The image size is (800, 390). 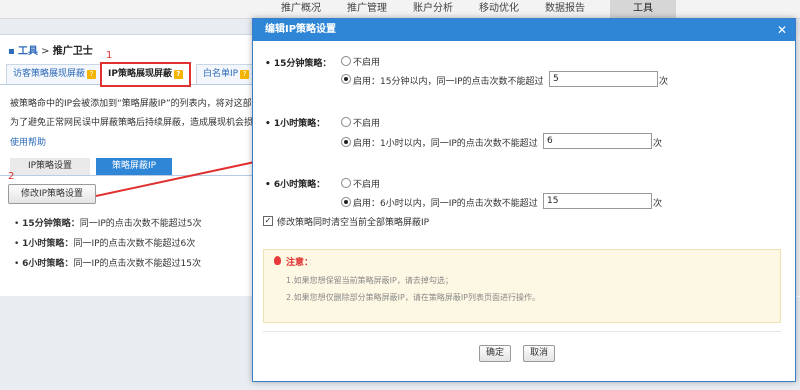 I want to click on strategy-6h-on-radio, so click(x=346, y=202).